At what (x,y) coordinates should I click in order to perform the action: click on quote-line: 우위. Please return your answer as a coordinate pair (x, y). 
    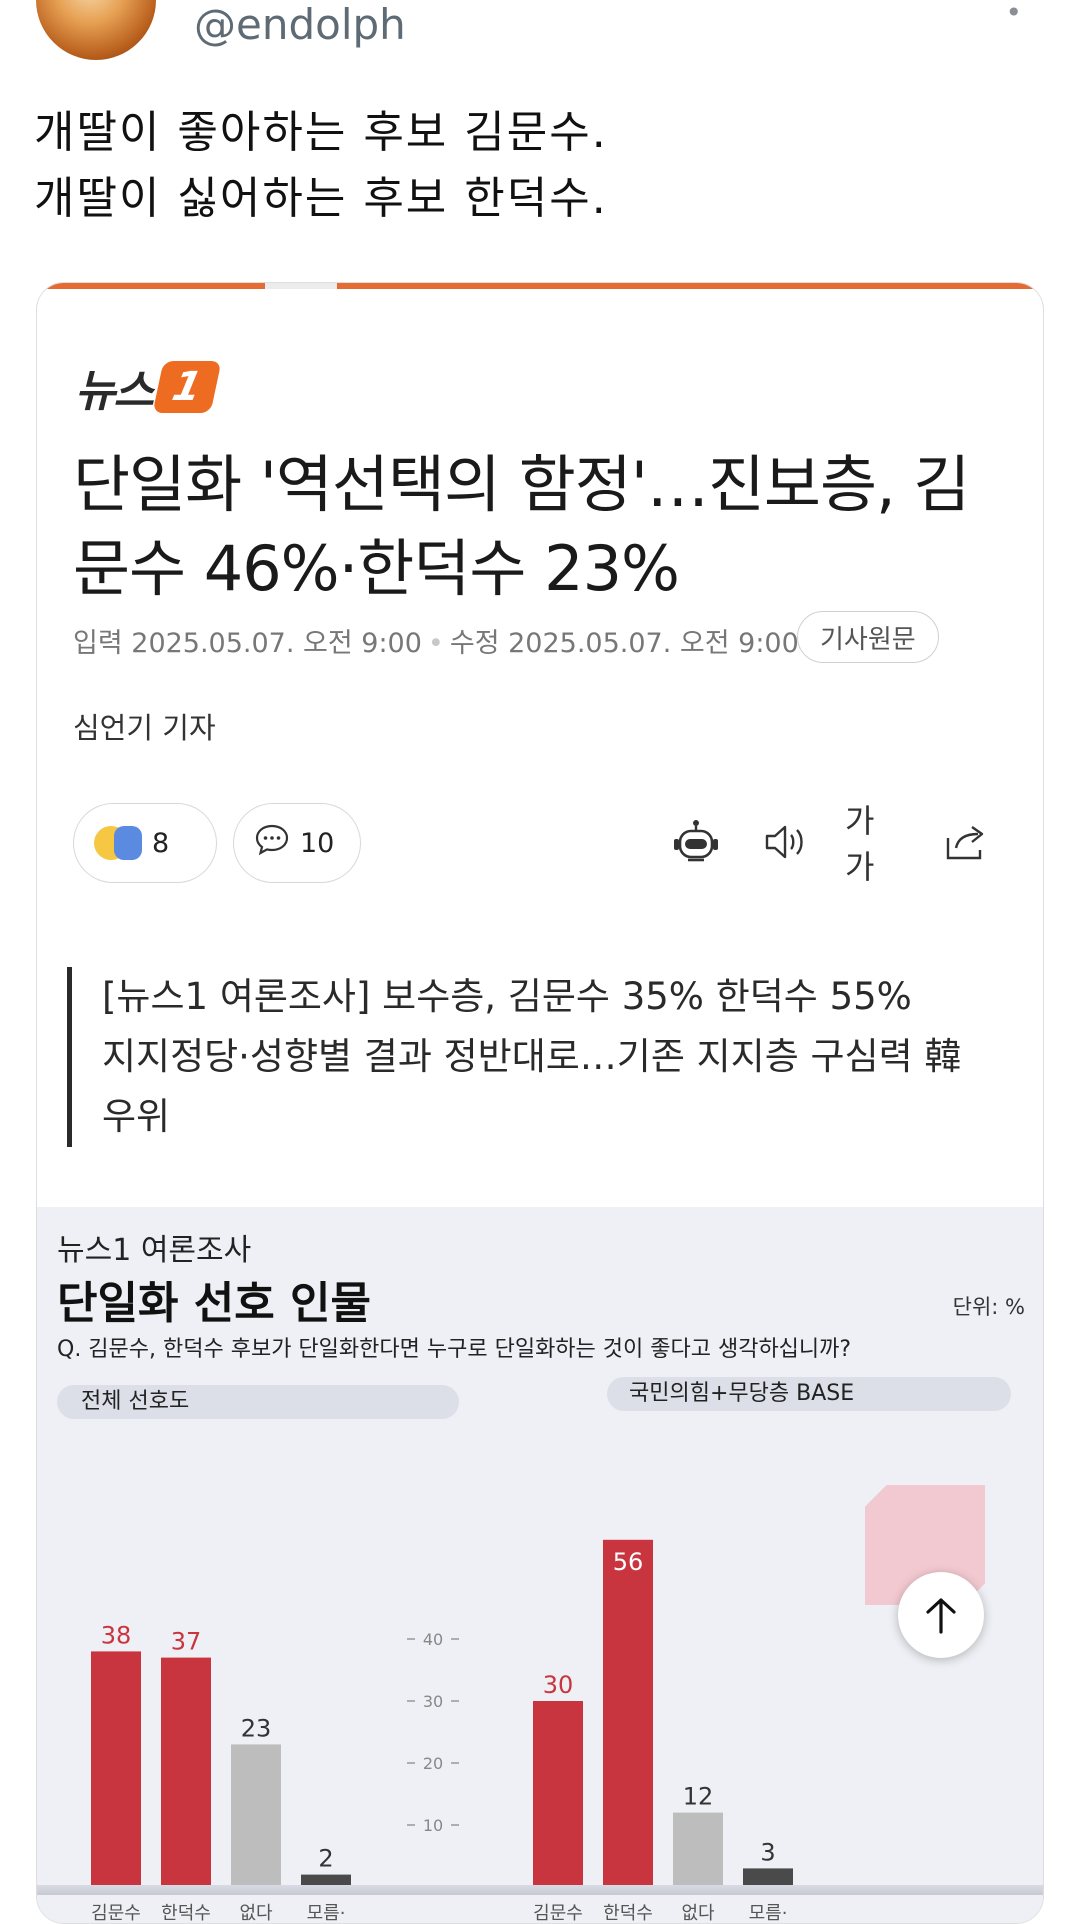
    Looking at the image, I should click on (136, 1116).